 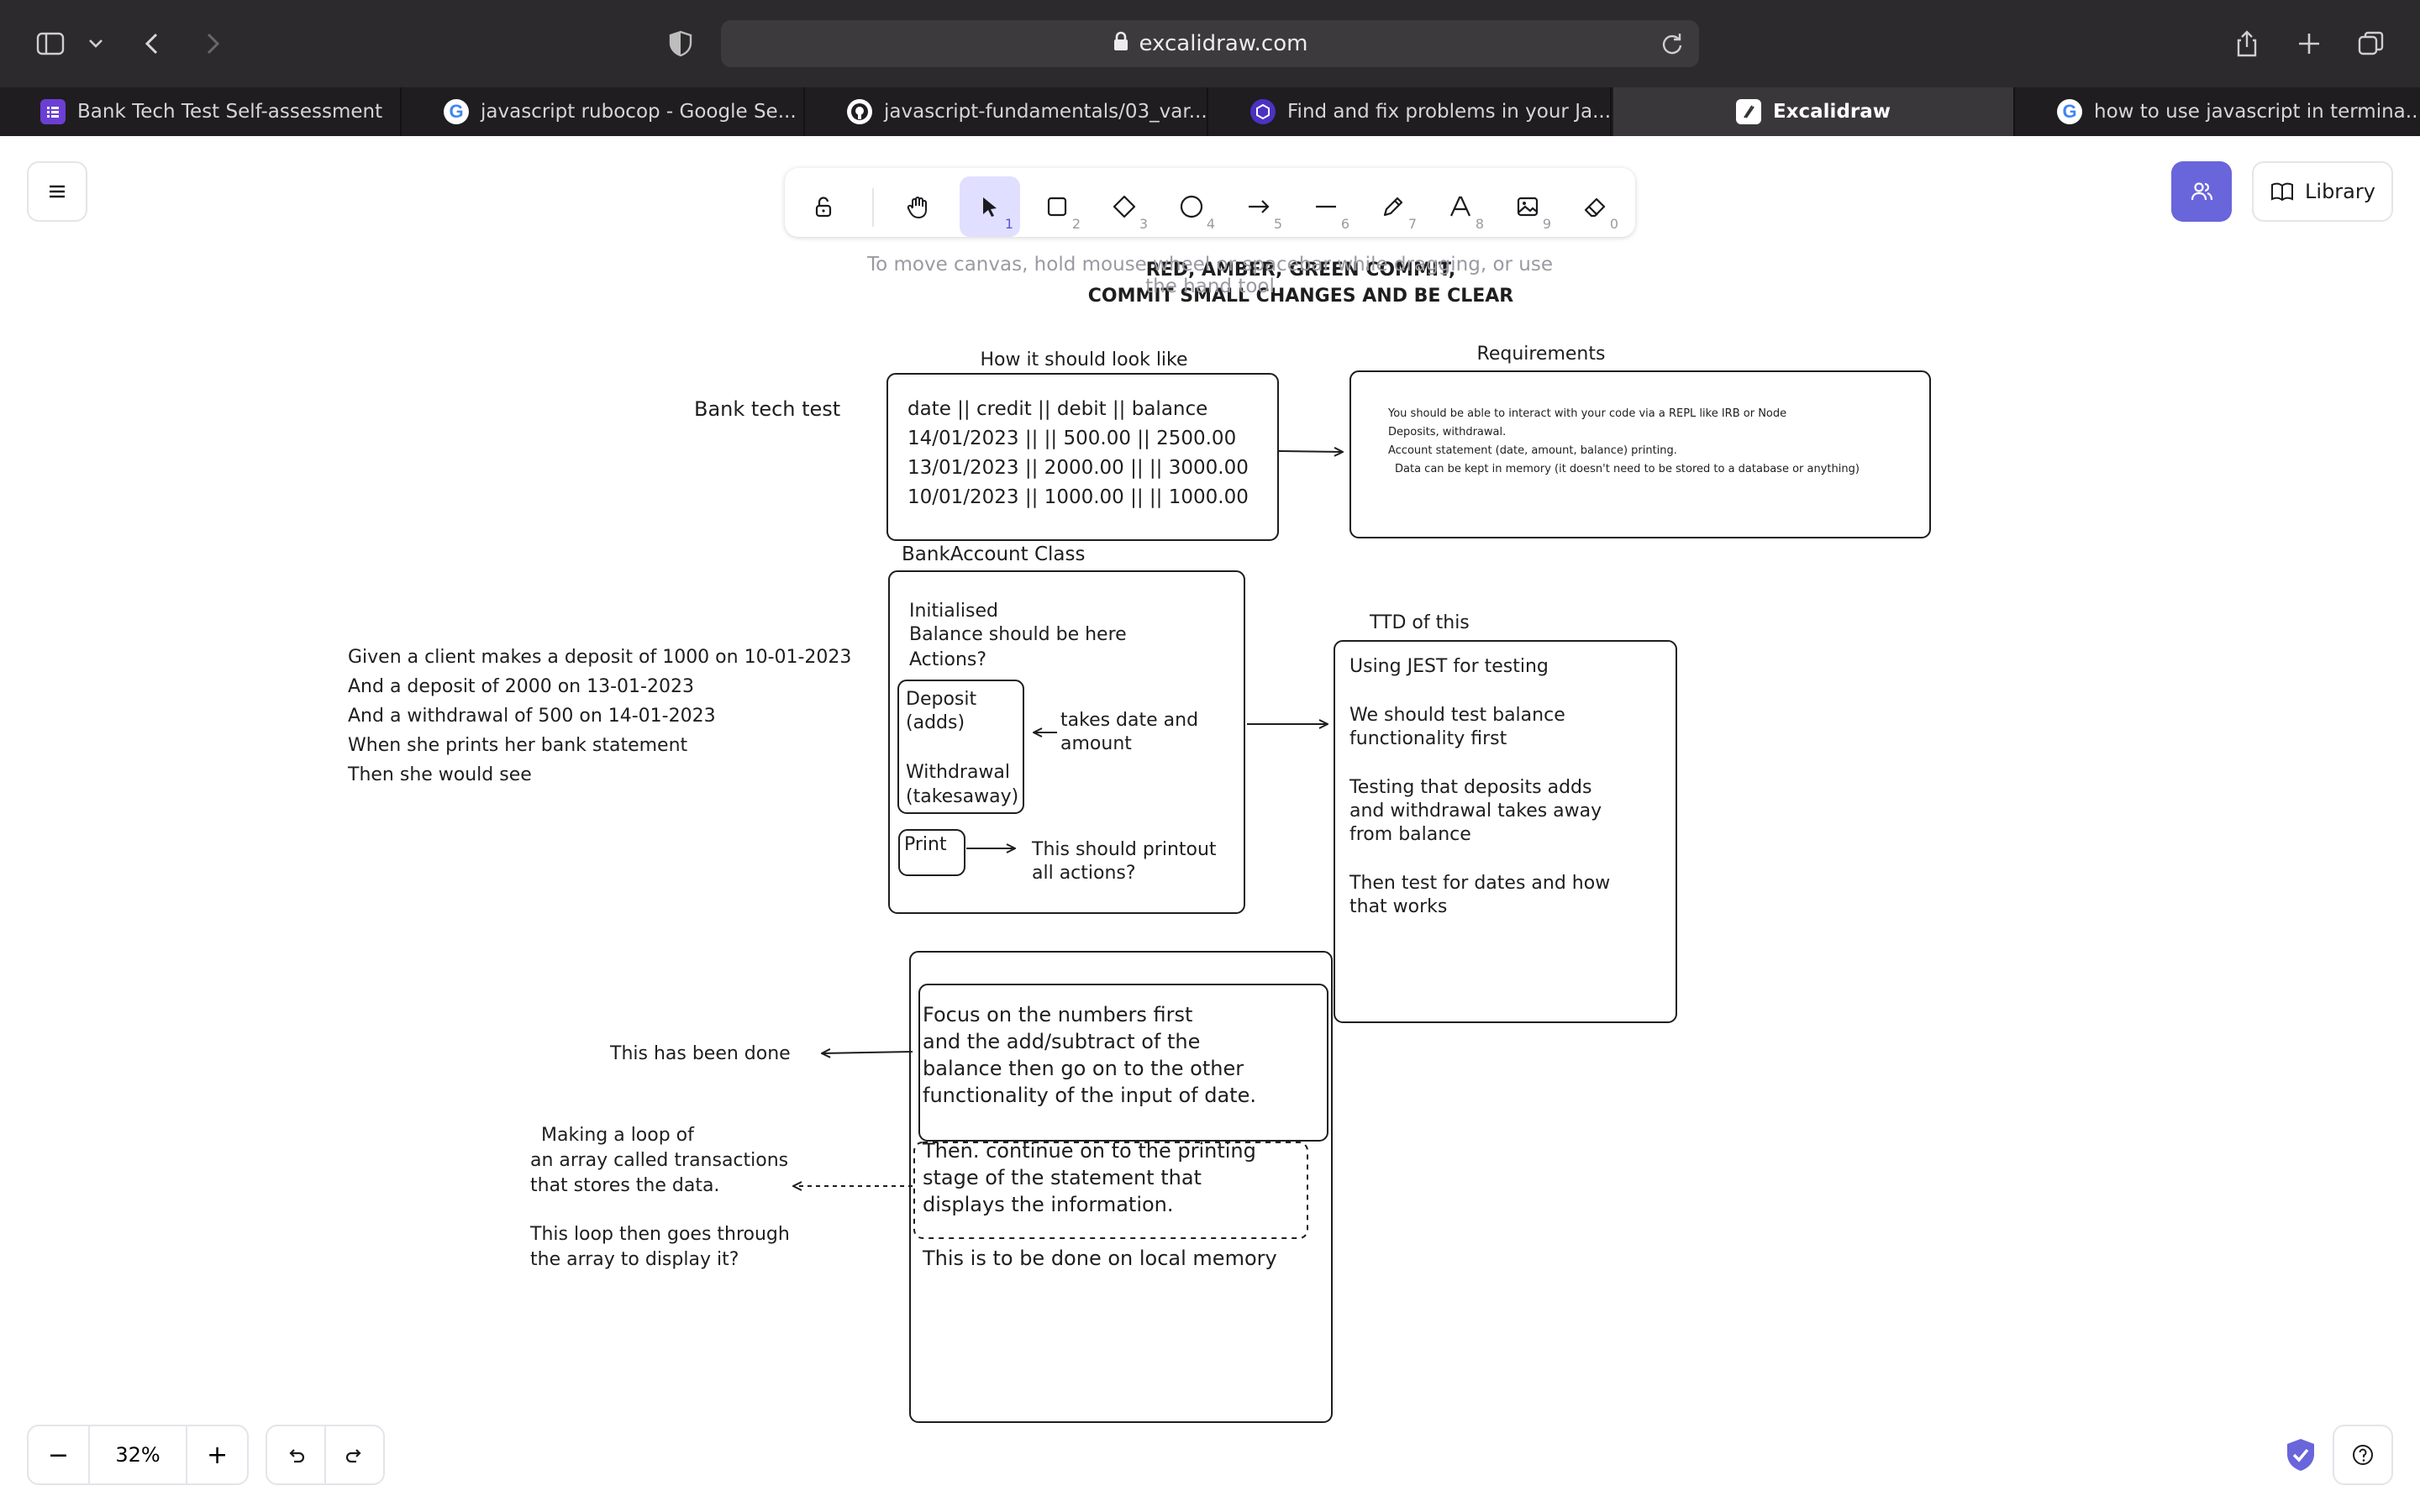 I want to click on hamburger-icon, so click(x=58, y=191).